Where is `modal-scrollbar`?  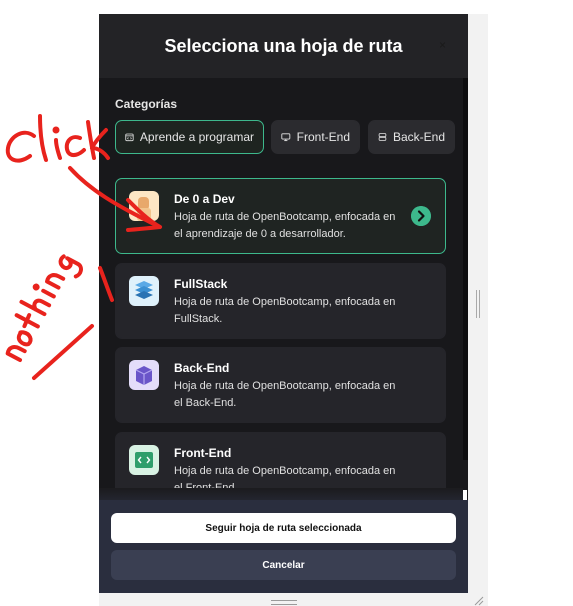 modal-scrollbar is located at coordinates (465, 269).